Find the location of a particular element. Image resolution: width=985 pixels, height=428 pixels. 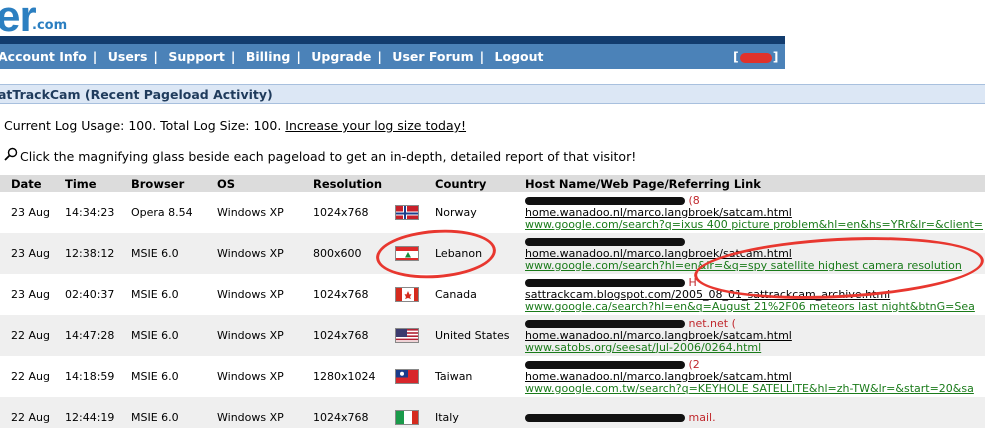

magnifying-glass-icon is located at coordinates (12, 155).